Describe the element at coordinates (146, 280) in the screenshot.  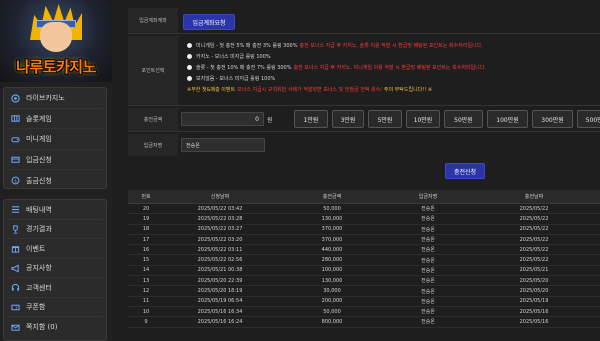
I see `cell-no: 13` at that location.